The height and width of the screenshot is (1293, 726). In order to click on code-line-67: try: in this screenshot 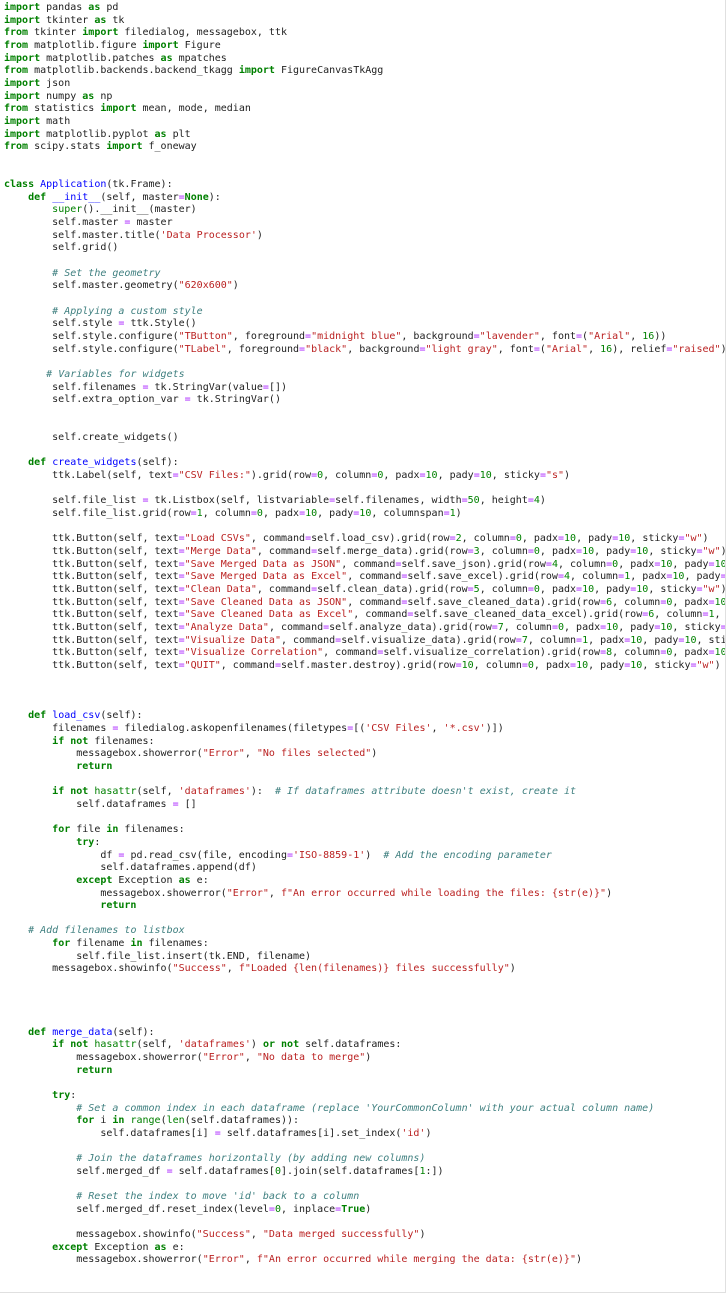, I will do `click(88, 842)`.